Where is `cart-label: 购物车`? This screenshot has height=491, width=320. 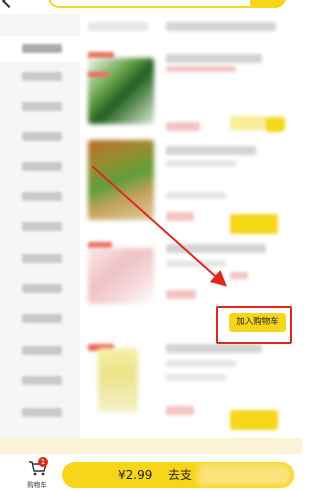 cart-label: 购物车 is located at coordinates (37, 484).